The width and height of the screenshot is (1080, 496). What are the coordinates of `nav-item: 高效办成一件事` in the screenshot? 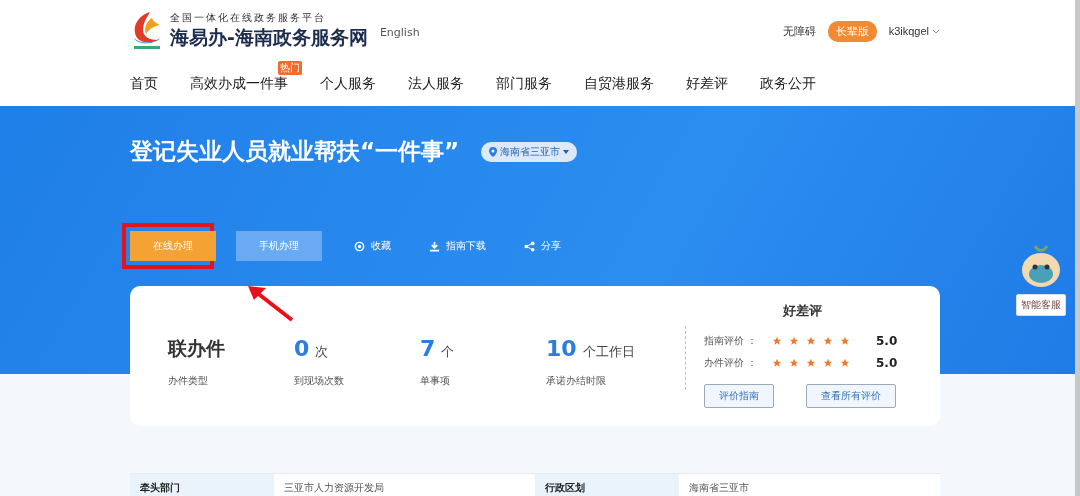 It's located at (239, 84).